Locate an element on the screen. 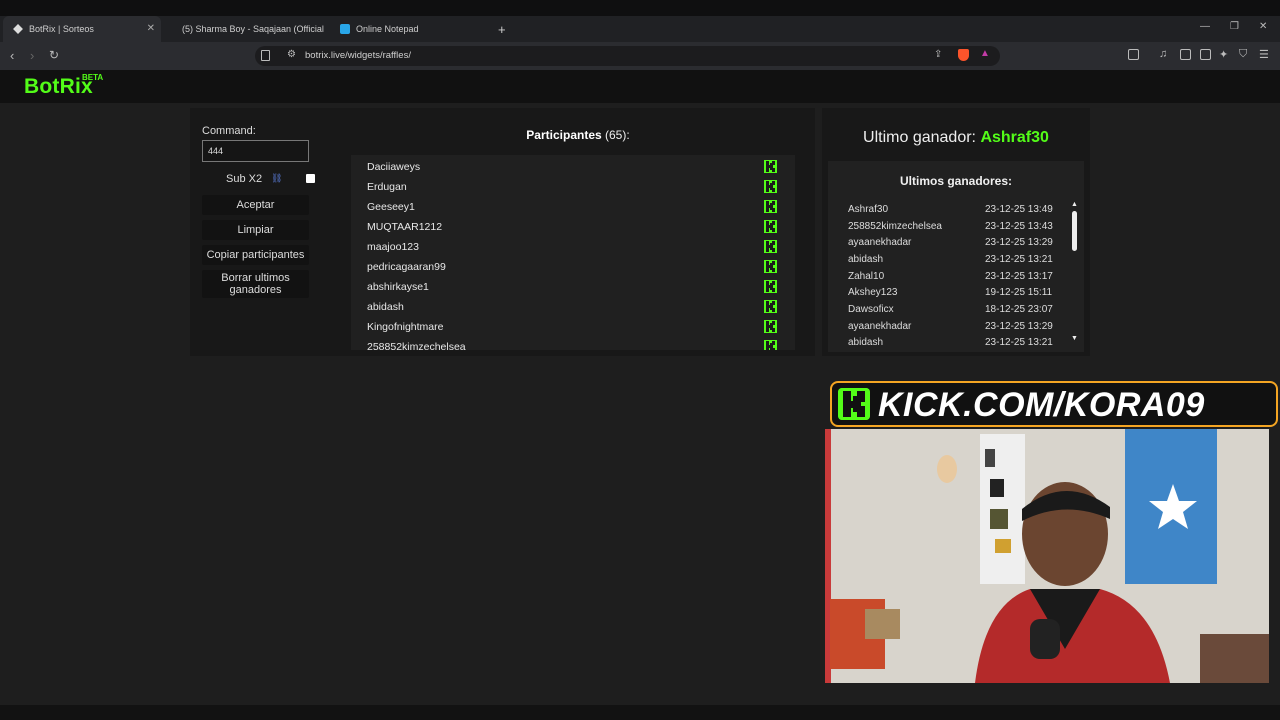 This screenshot has height=720, width=1280. leo-ai-icon: ✦ is located at coordinates (1223, 54).